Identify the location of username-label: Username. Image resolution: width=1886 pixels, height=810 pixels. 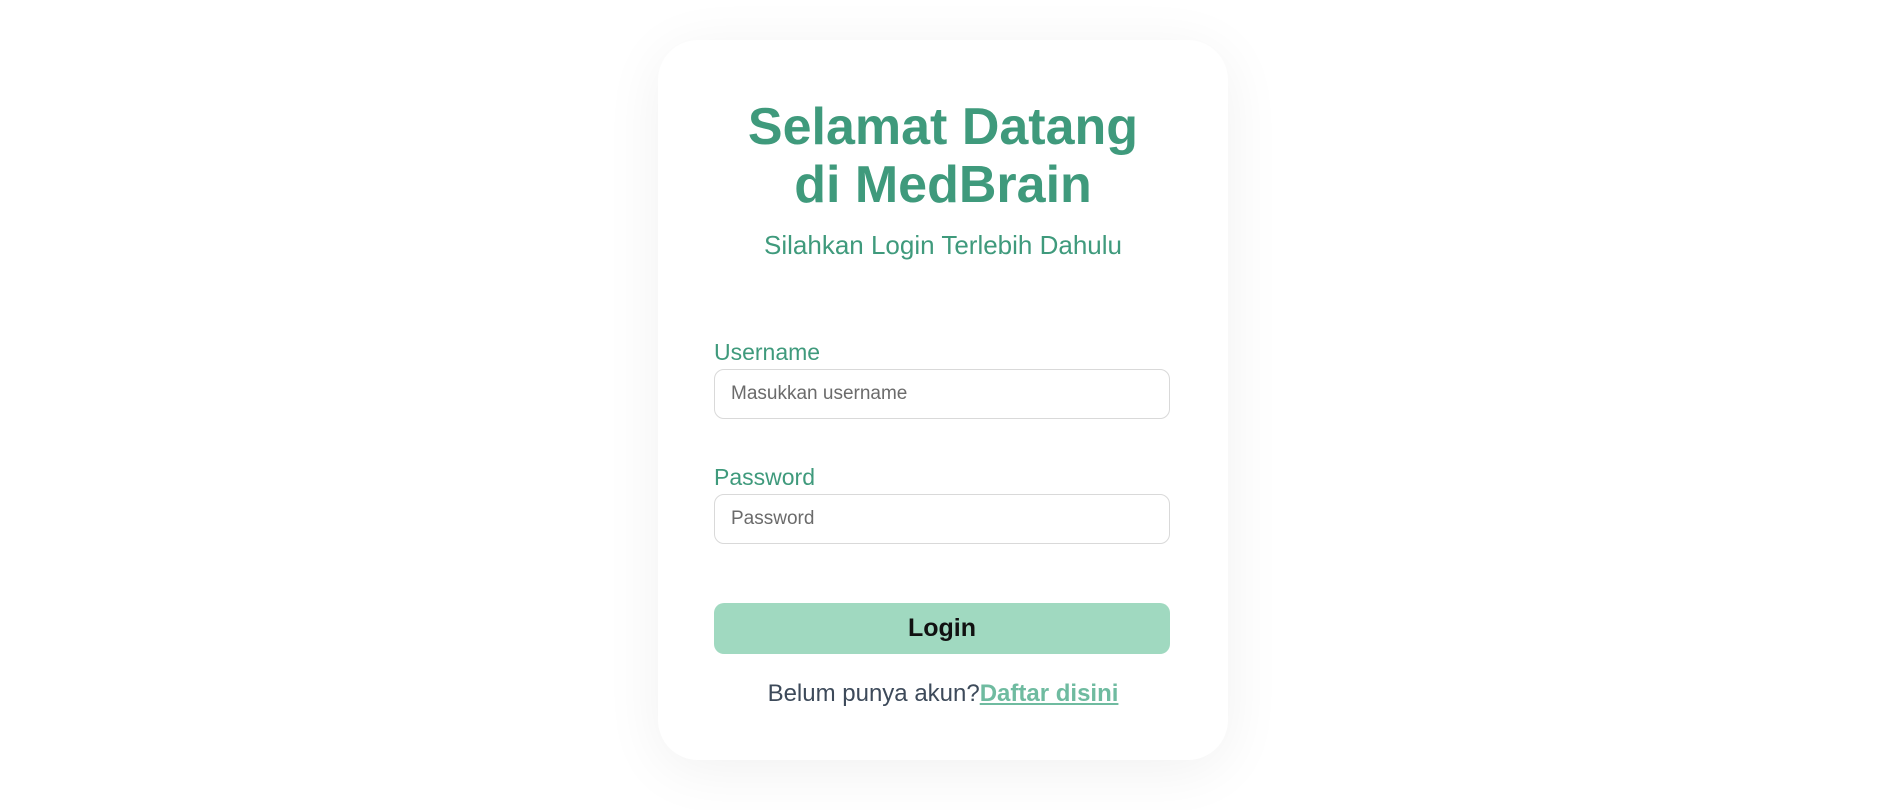
(767, 352).